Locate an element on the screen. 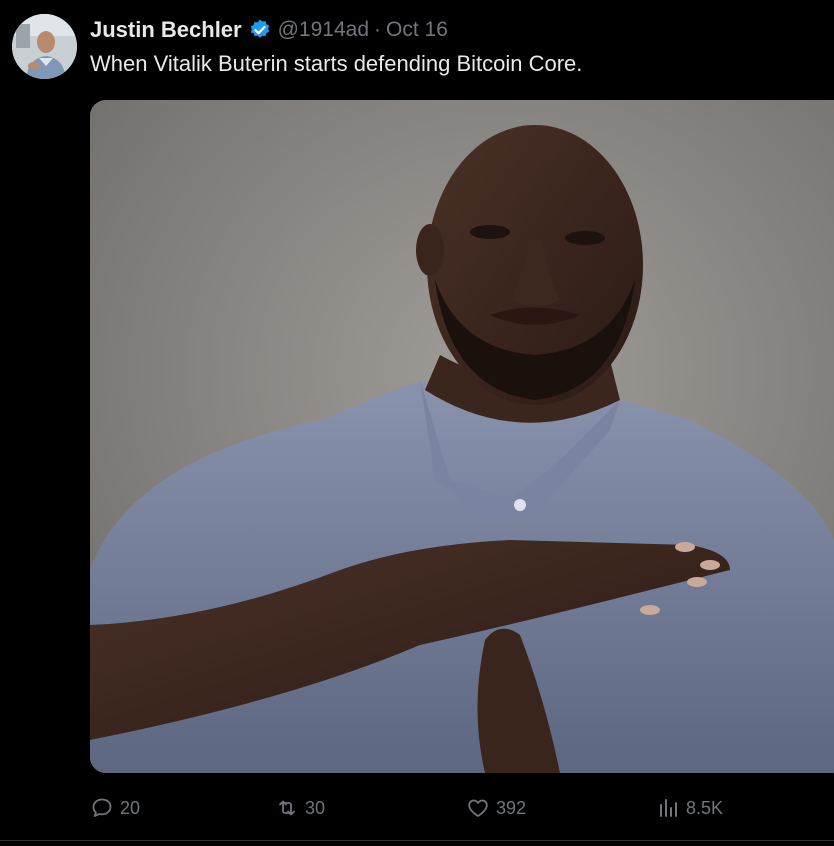 Image resolution: width=834 pixels, height=846 pixels. views-button: 8.5K is located at coordinates (689, 808).